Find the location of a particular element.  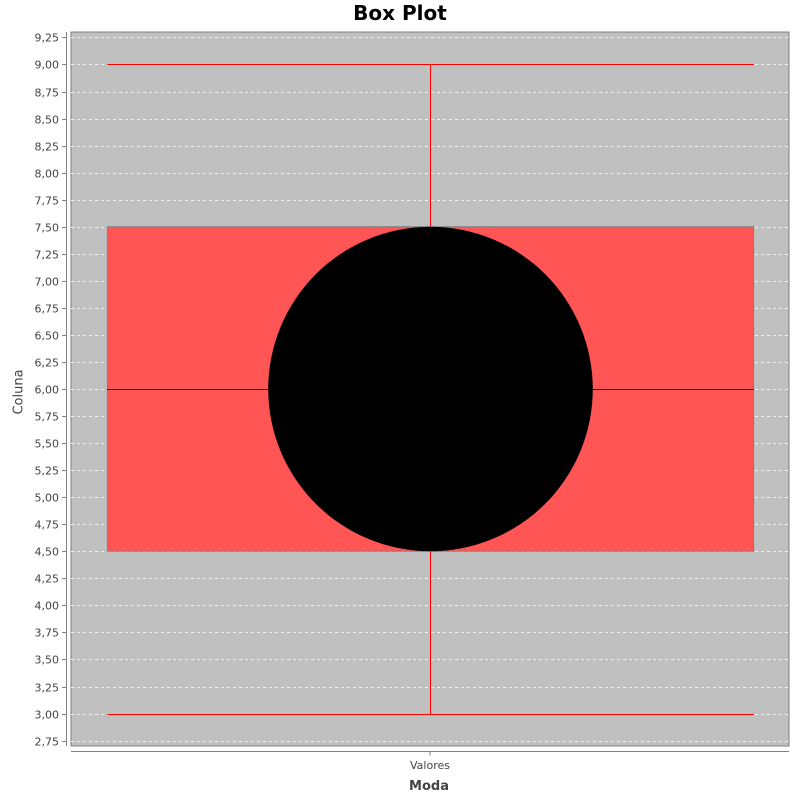

y-tick-label: 6,00 is located at coordinates (47, 390).